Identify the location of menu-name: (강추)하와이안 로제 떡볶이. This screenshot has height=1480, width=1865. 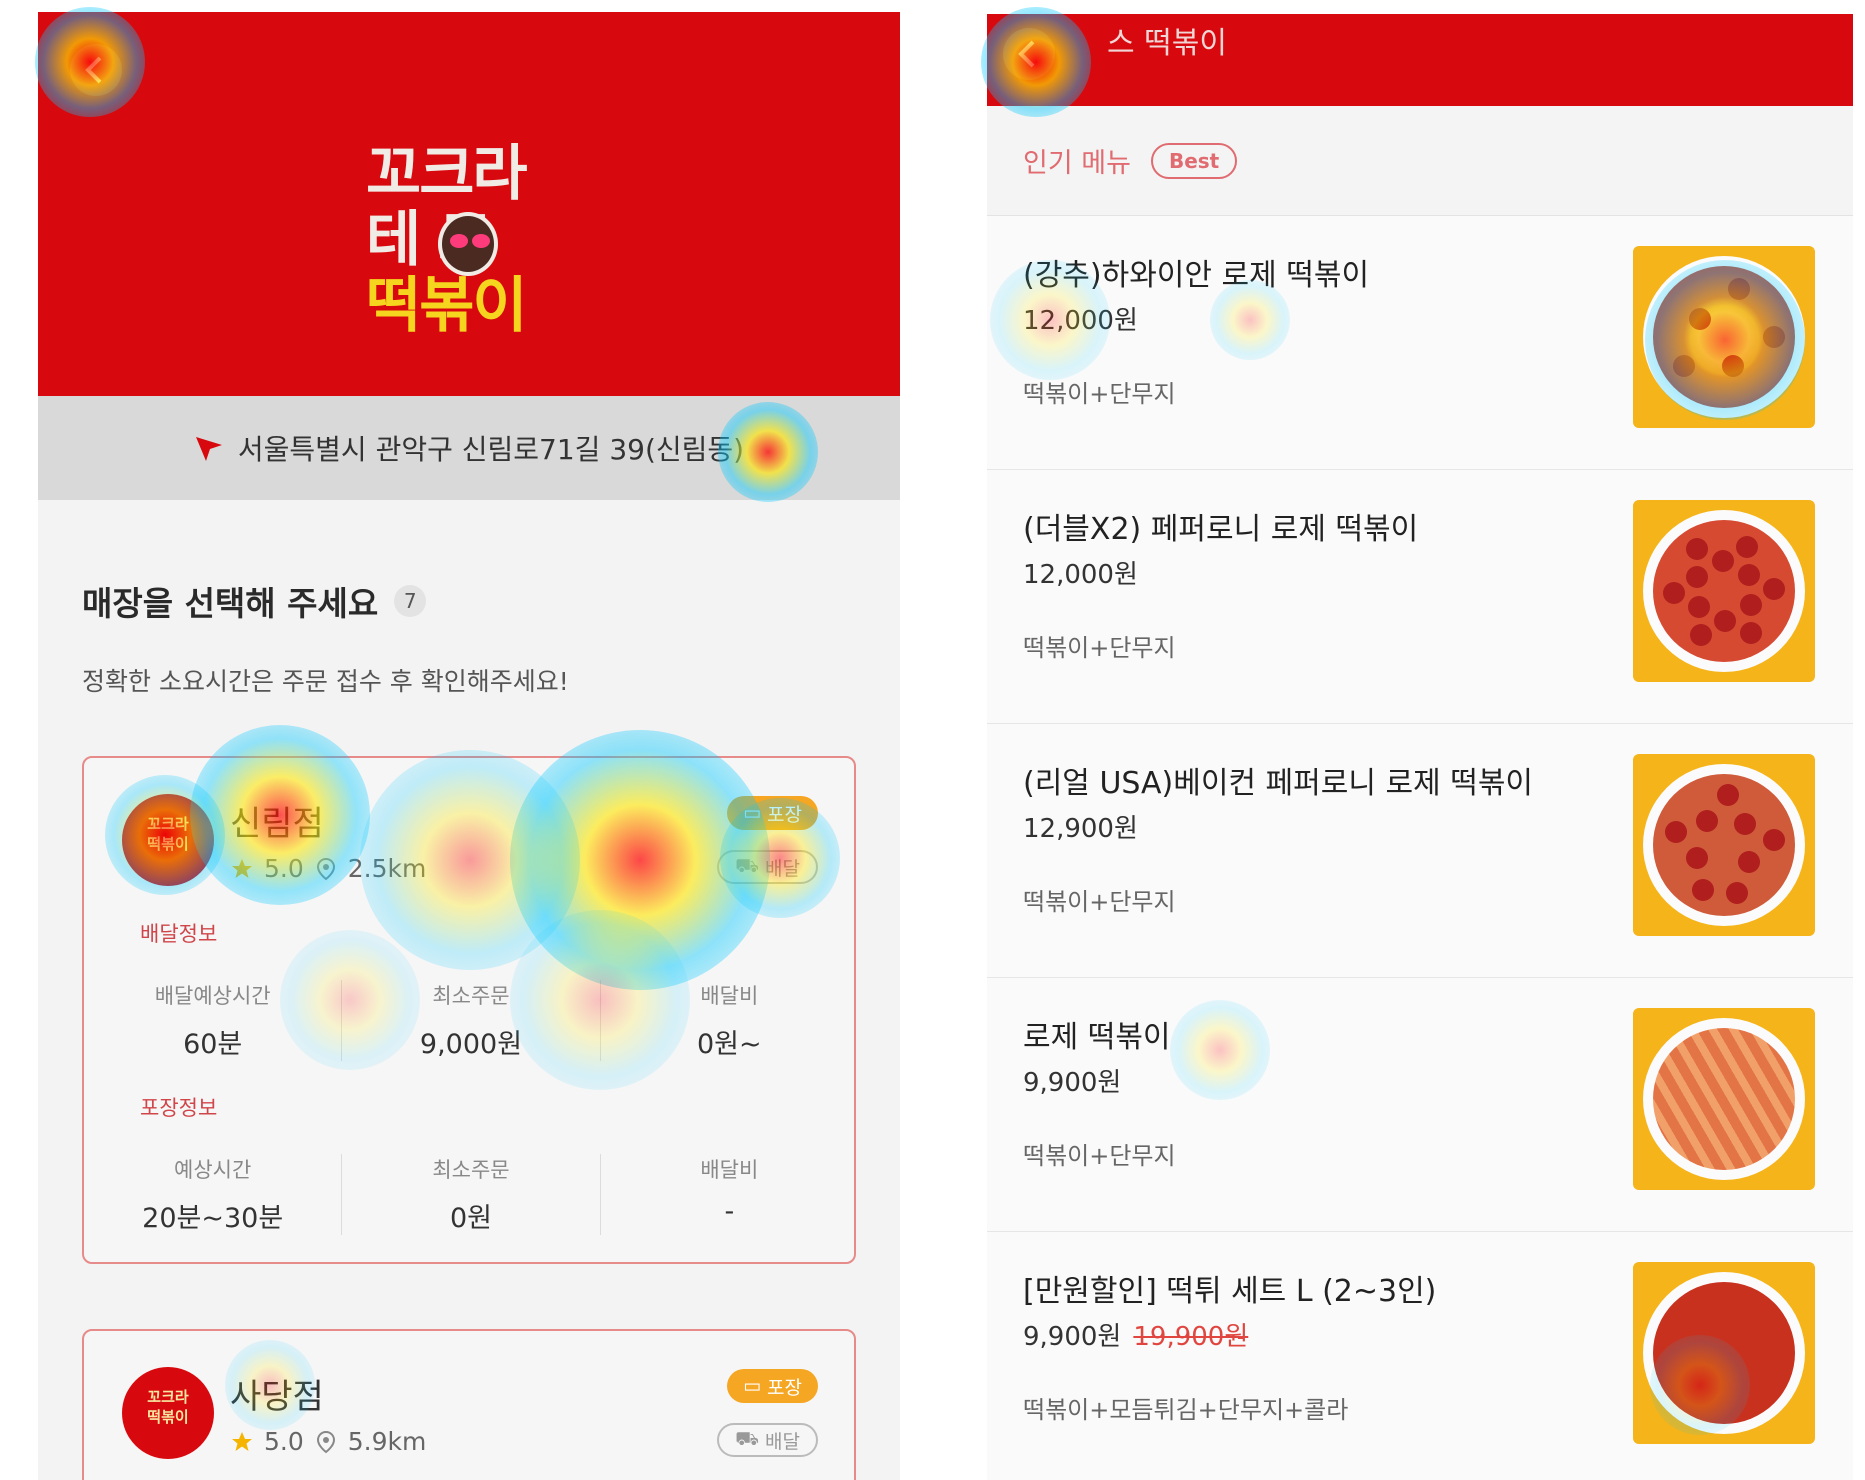
(1196, 275).